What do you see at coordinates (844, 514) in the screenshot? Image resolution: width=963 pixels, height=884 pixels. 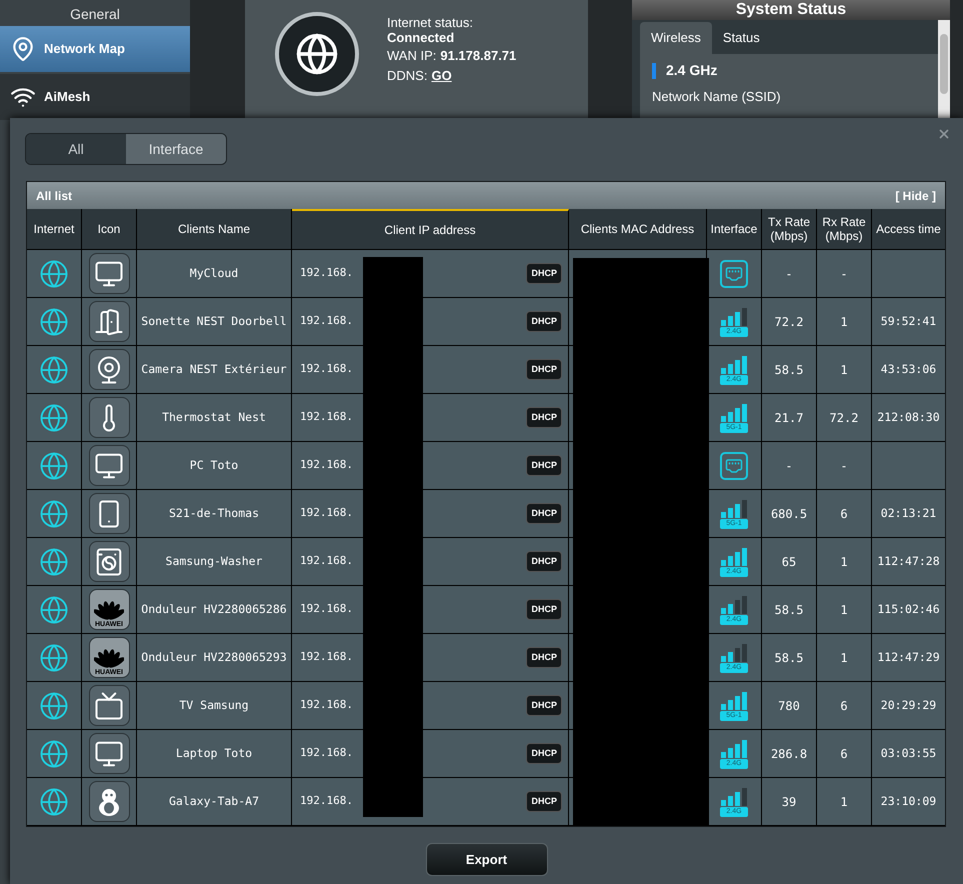 I see `rx-rate: 6` at bounding box center [844, 514].